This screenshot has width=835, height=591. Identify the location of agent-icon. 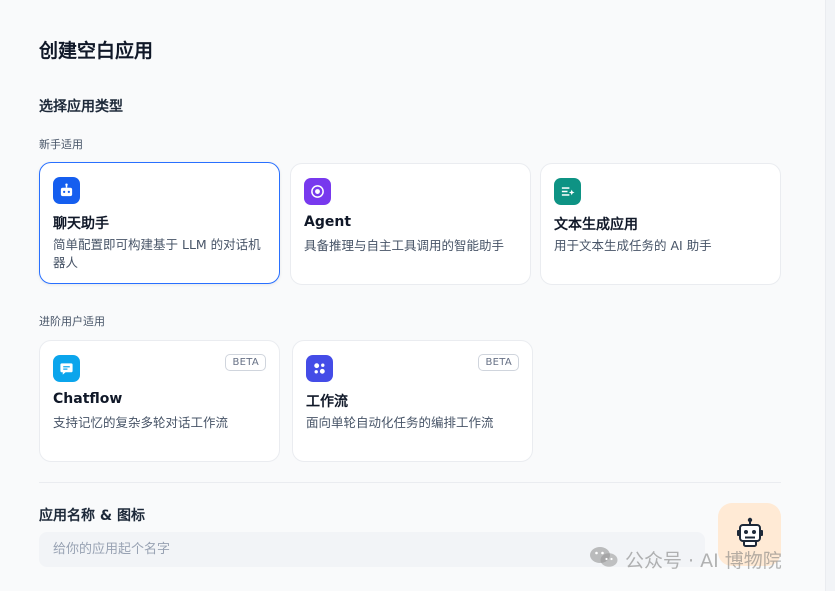
(317, 191).